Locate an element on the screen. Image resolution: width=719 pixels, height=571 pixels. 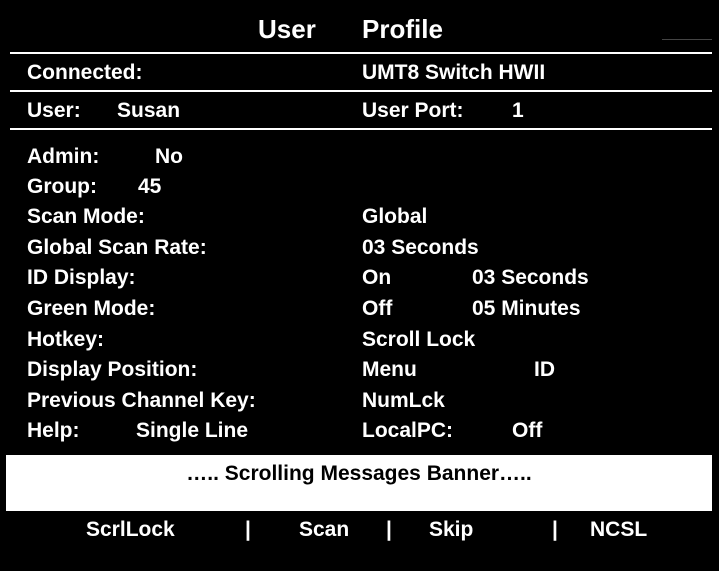
display-position-menu: Menu is located at coordinates (389, 370).